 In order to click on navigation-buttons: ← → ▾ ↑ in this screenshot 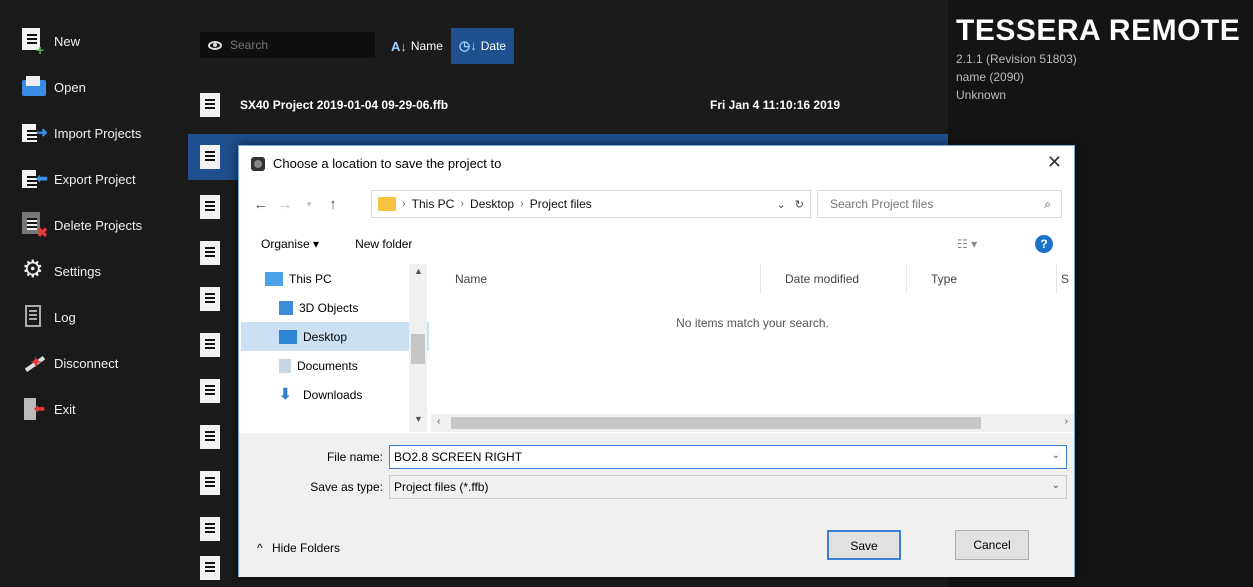, I will do `click(297, 204)`.